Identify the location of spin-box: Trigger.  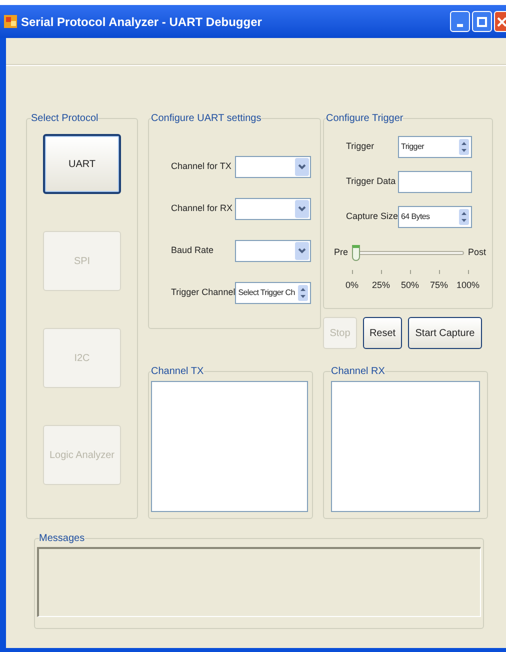
(435, 147).